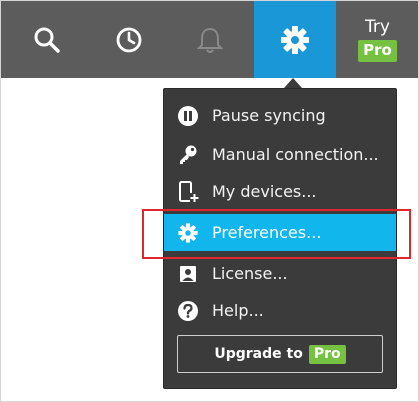 Image resolution: width=419 pixels, height=402 pixels. I want to click on pause-icon, so click(188, 116).